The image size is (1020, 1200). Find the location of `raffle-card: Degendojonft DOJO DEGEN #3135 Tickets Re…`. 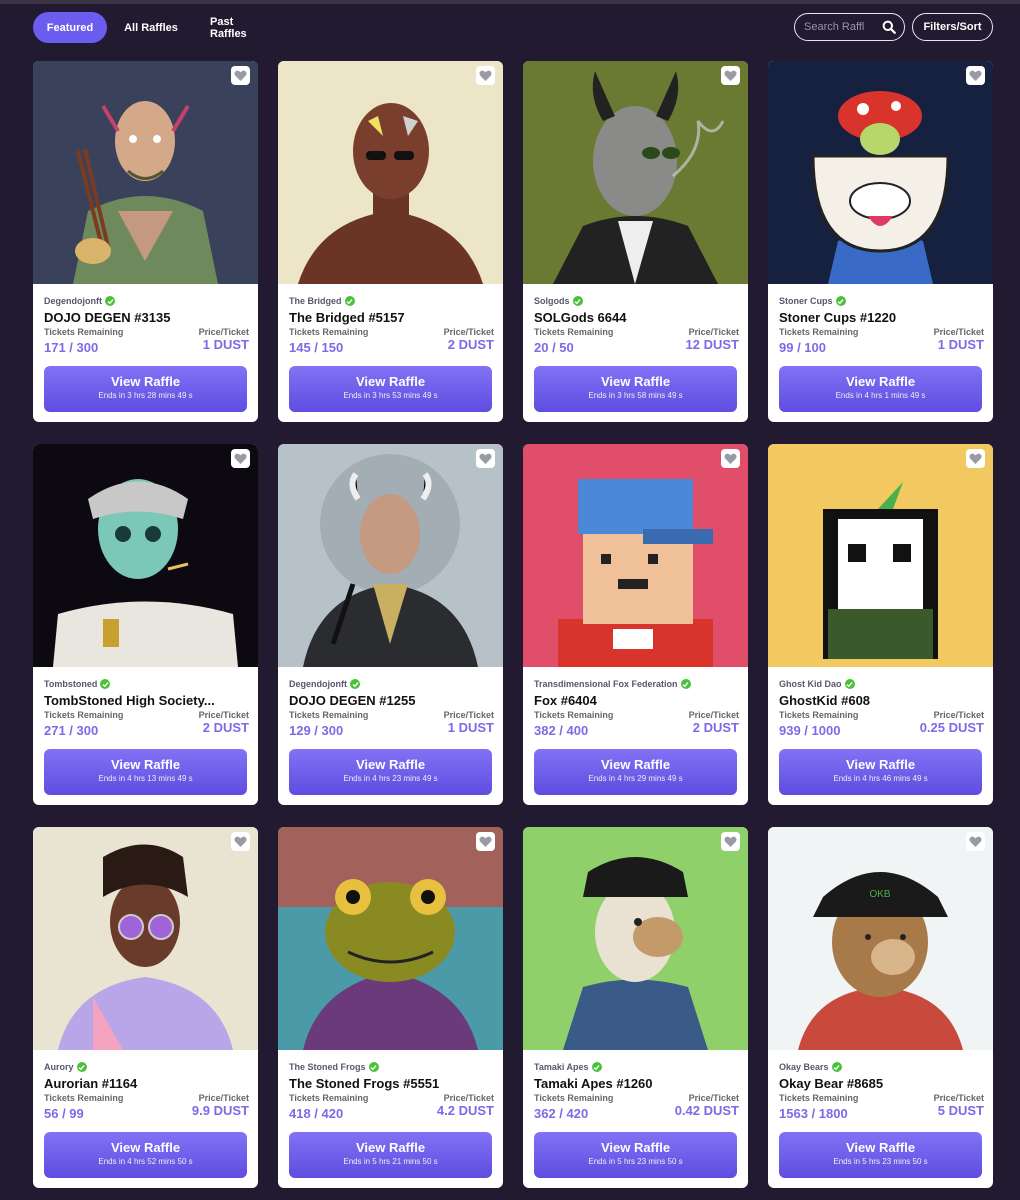

raffle-card: Degendojonft DOJO DEGEN #3135 Tickets Re… is located at coordinates (145, 241).